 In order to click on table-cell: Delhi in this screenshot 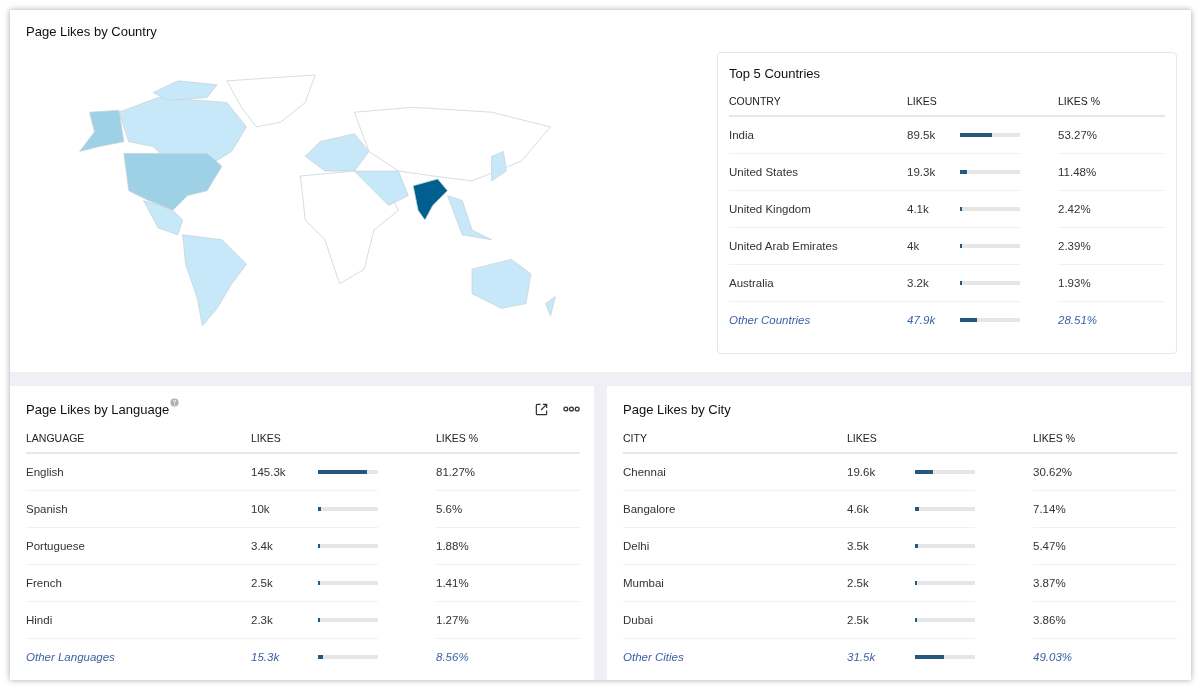, I will do `click(735, 546)`.